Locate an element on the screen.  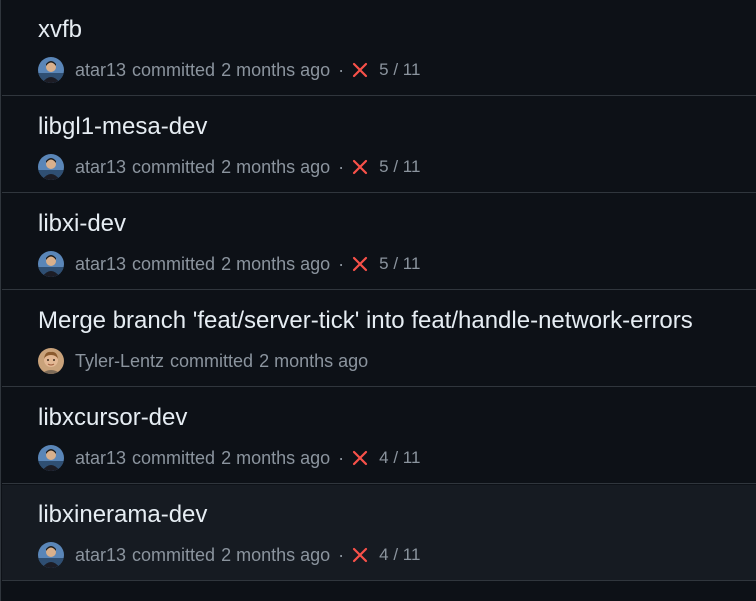
commit-title-link: xvfb is located at coordinates (60, 30).